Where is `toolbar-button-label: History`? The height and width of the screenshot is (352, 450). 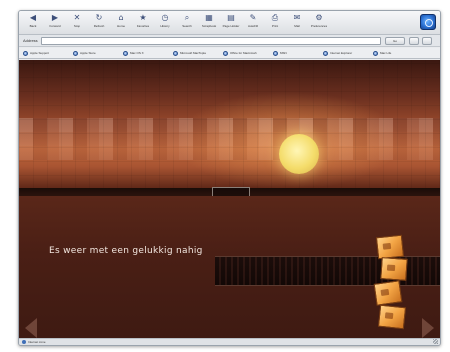
toolbar-button-label: History is located at coordinates (165, 26).